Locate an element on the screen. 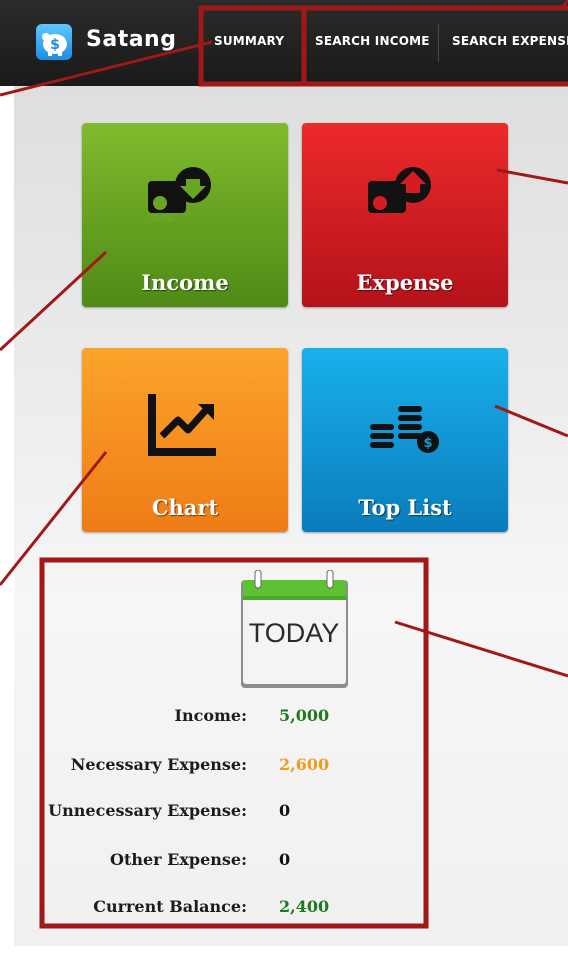  expense-tile-label: Expense is located at coordinates (405, 282).